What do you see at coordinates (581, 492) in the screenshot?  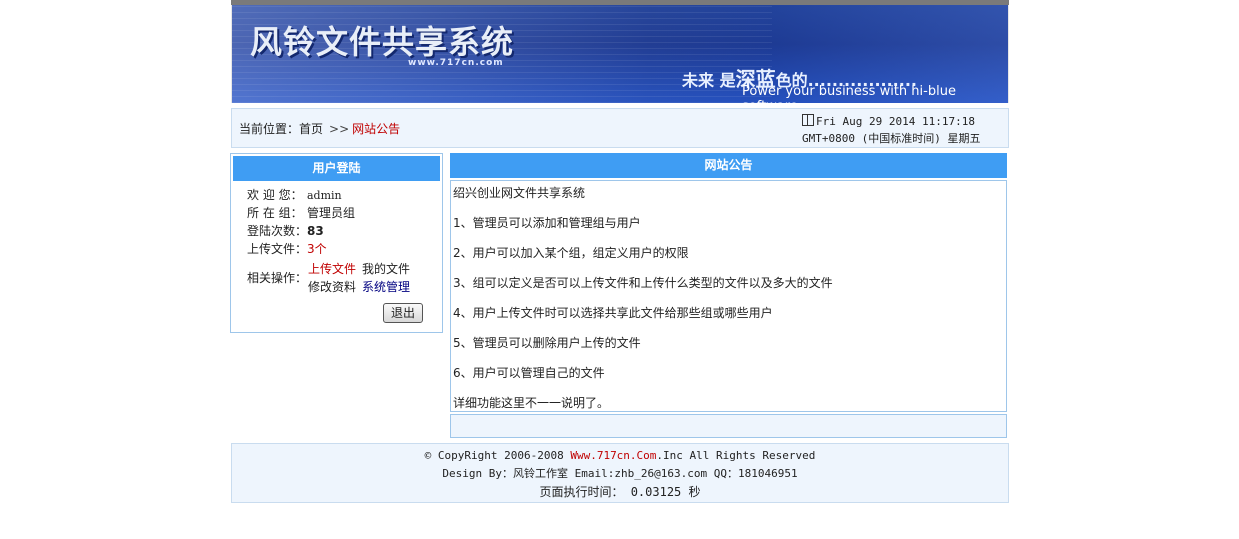 I see `exec-time-label: 页面执行时间：` at bounding box center [581, 492].